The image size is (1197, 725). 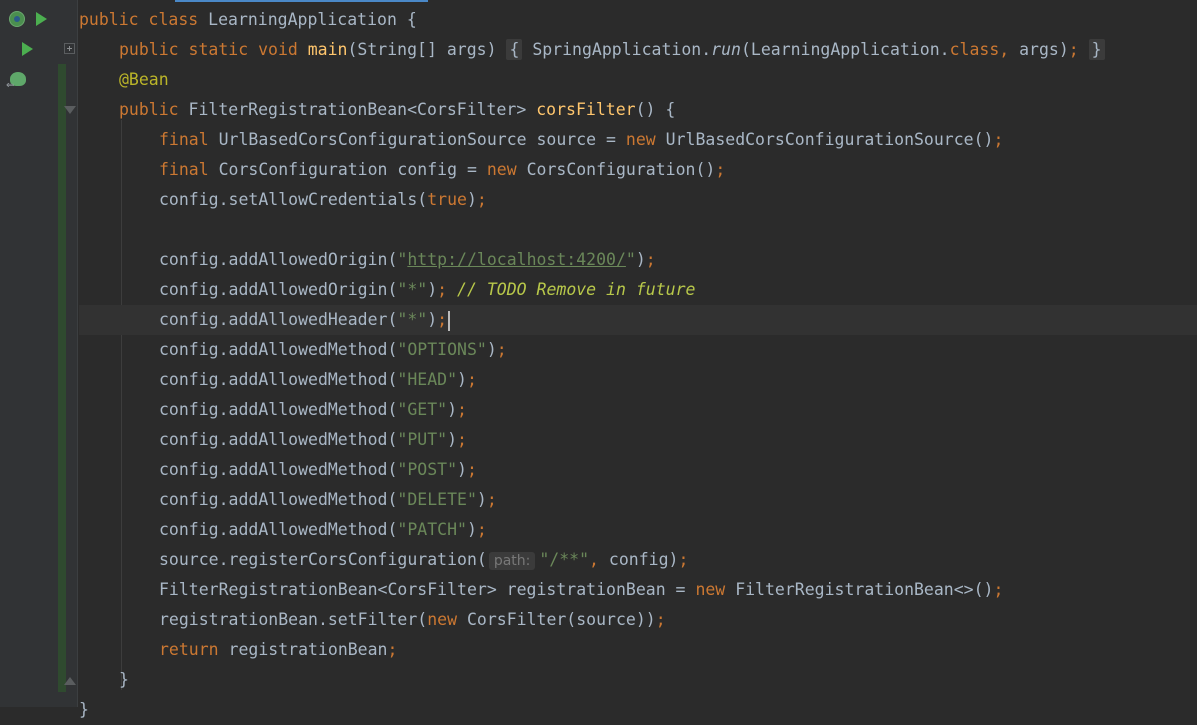 I want to click on run-class-icon, so click(x=17, y=19).